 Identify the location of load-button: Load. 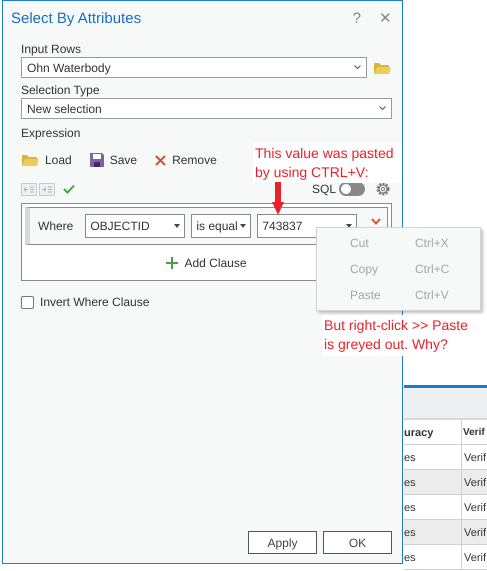
(46, 160).